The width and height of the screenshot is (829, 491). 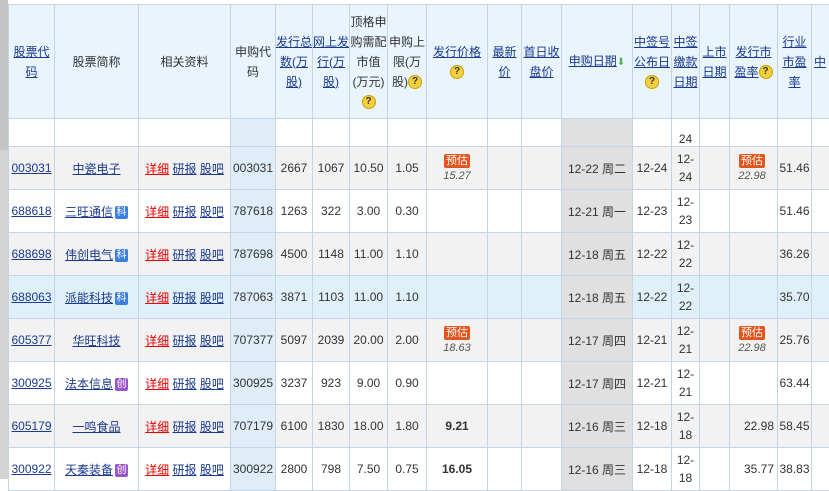 I want to click on stock-code-cell: 605179, so click(x=32, y=426).